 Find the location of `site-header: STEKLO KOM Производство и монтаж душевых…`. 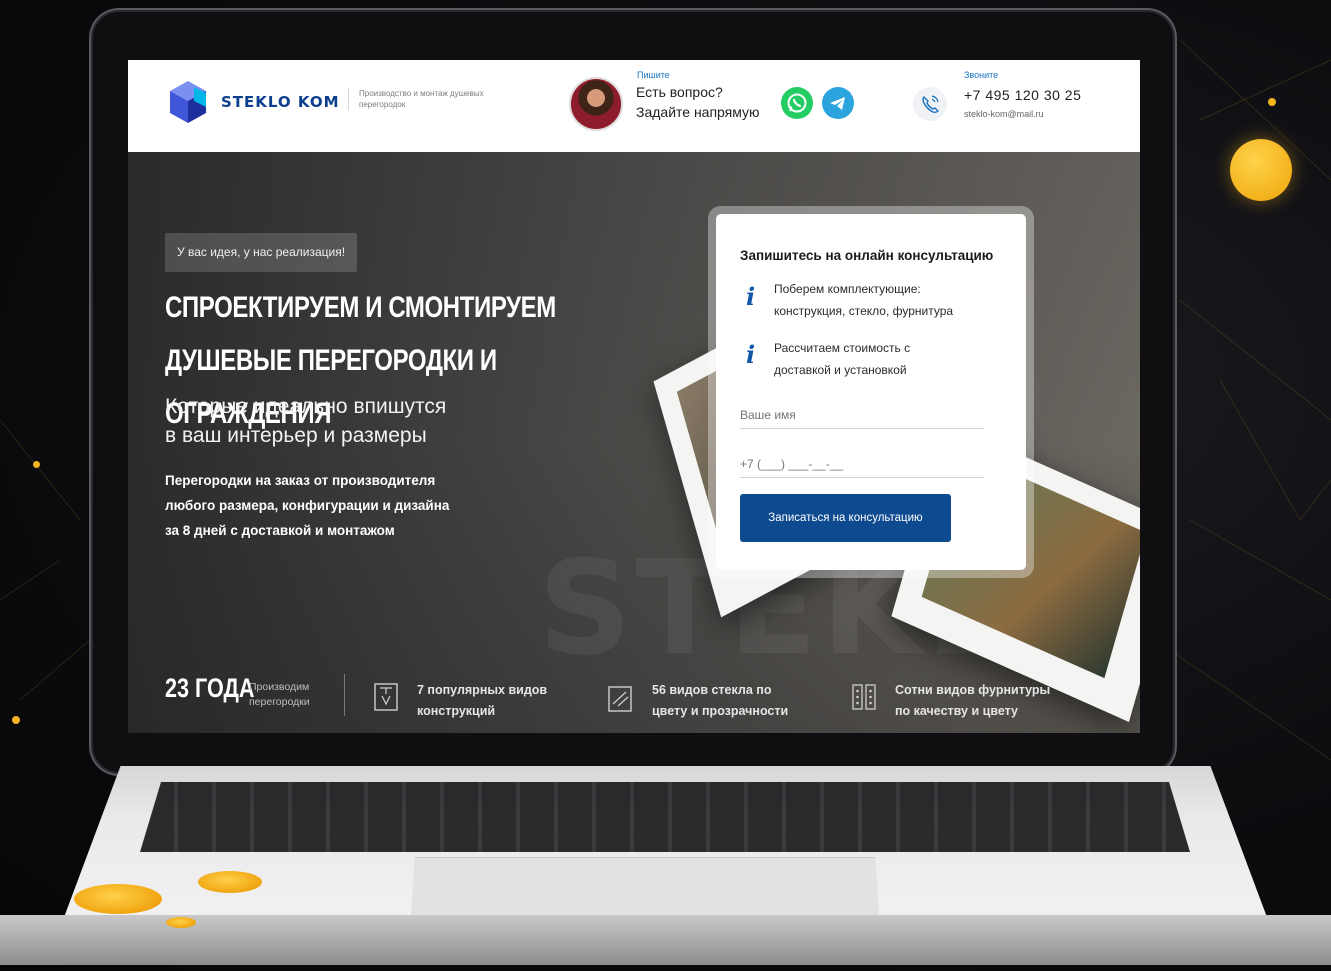

site-header: STEKLO KOM Производство и монтаж душевых… is located at coordinates (634, 106).